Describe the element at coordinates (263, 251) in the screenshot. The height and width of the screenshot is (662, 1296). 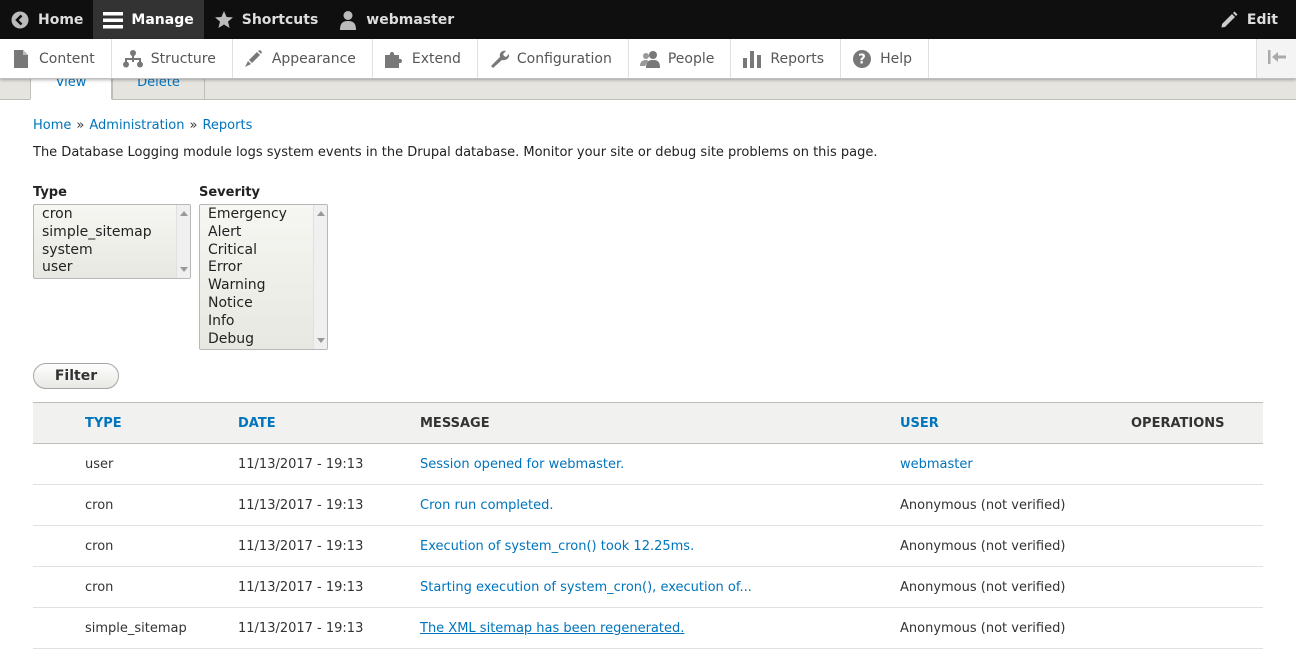
I see `severity-option: Critical` at that location.